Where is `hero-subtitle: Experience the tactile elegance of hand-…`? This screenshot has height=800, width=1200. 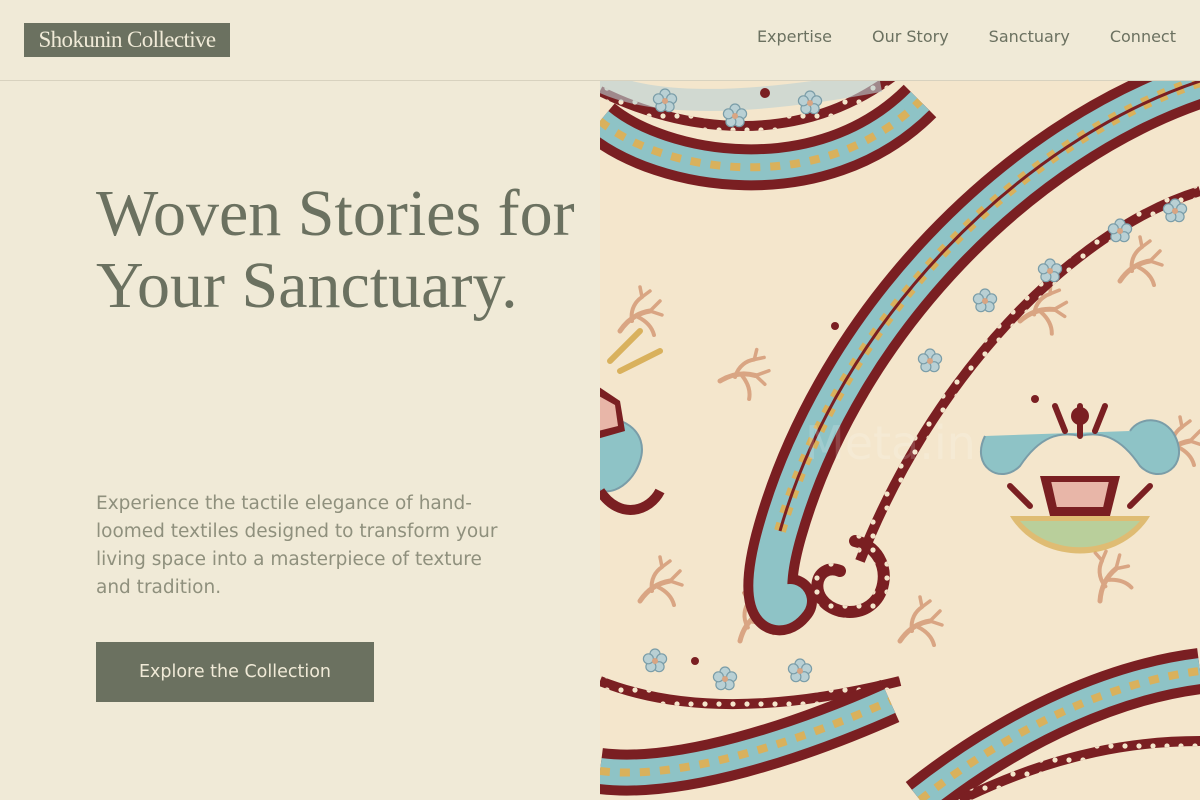 hero-subtitle: Experience the tactile elegance of hand-… is located at coordinates (297, 545).